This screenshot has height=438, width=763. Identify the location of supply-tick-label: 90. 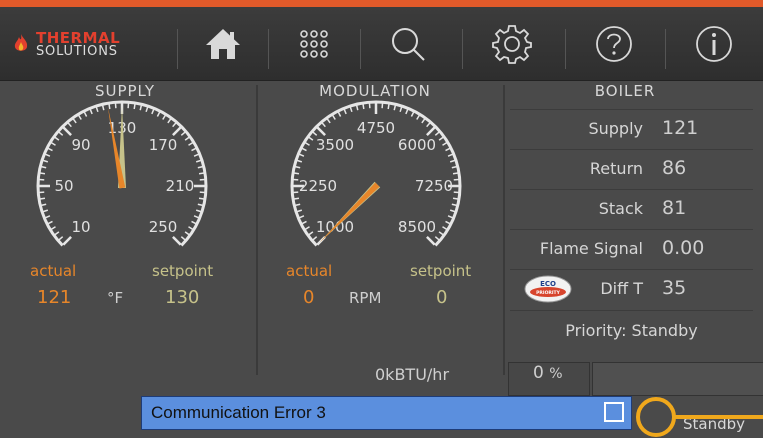
(80, 145).